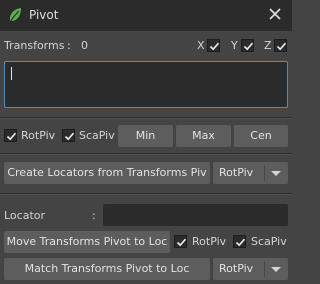  Describe the element at coordinates (201, 45) in the screenshot. I see `axis-x-label: X` at that location.